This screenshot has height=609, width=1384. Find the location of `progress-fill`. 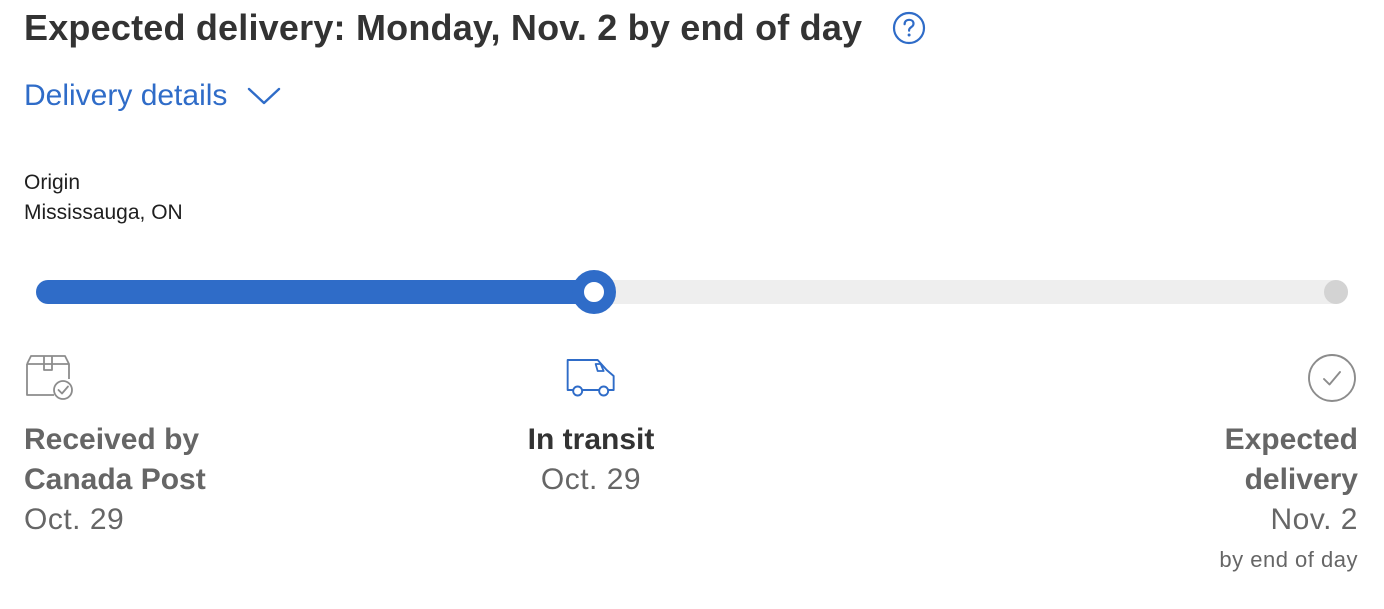

progress-fill is located at coordinates (315, 292).